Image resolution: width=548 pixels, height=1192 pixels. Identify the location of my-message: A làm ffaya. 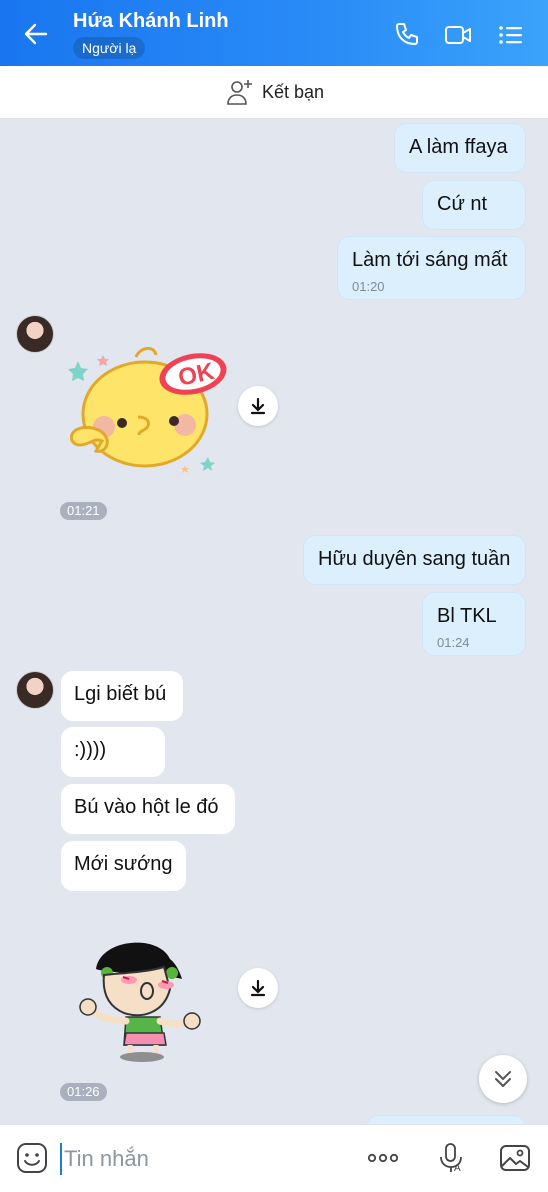
(460, 148).